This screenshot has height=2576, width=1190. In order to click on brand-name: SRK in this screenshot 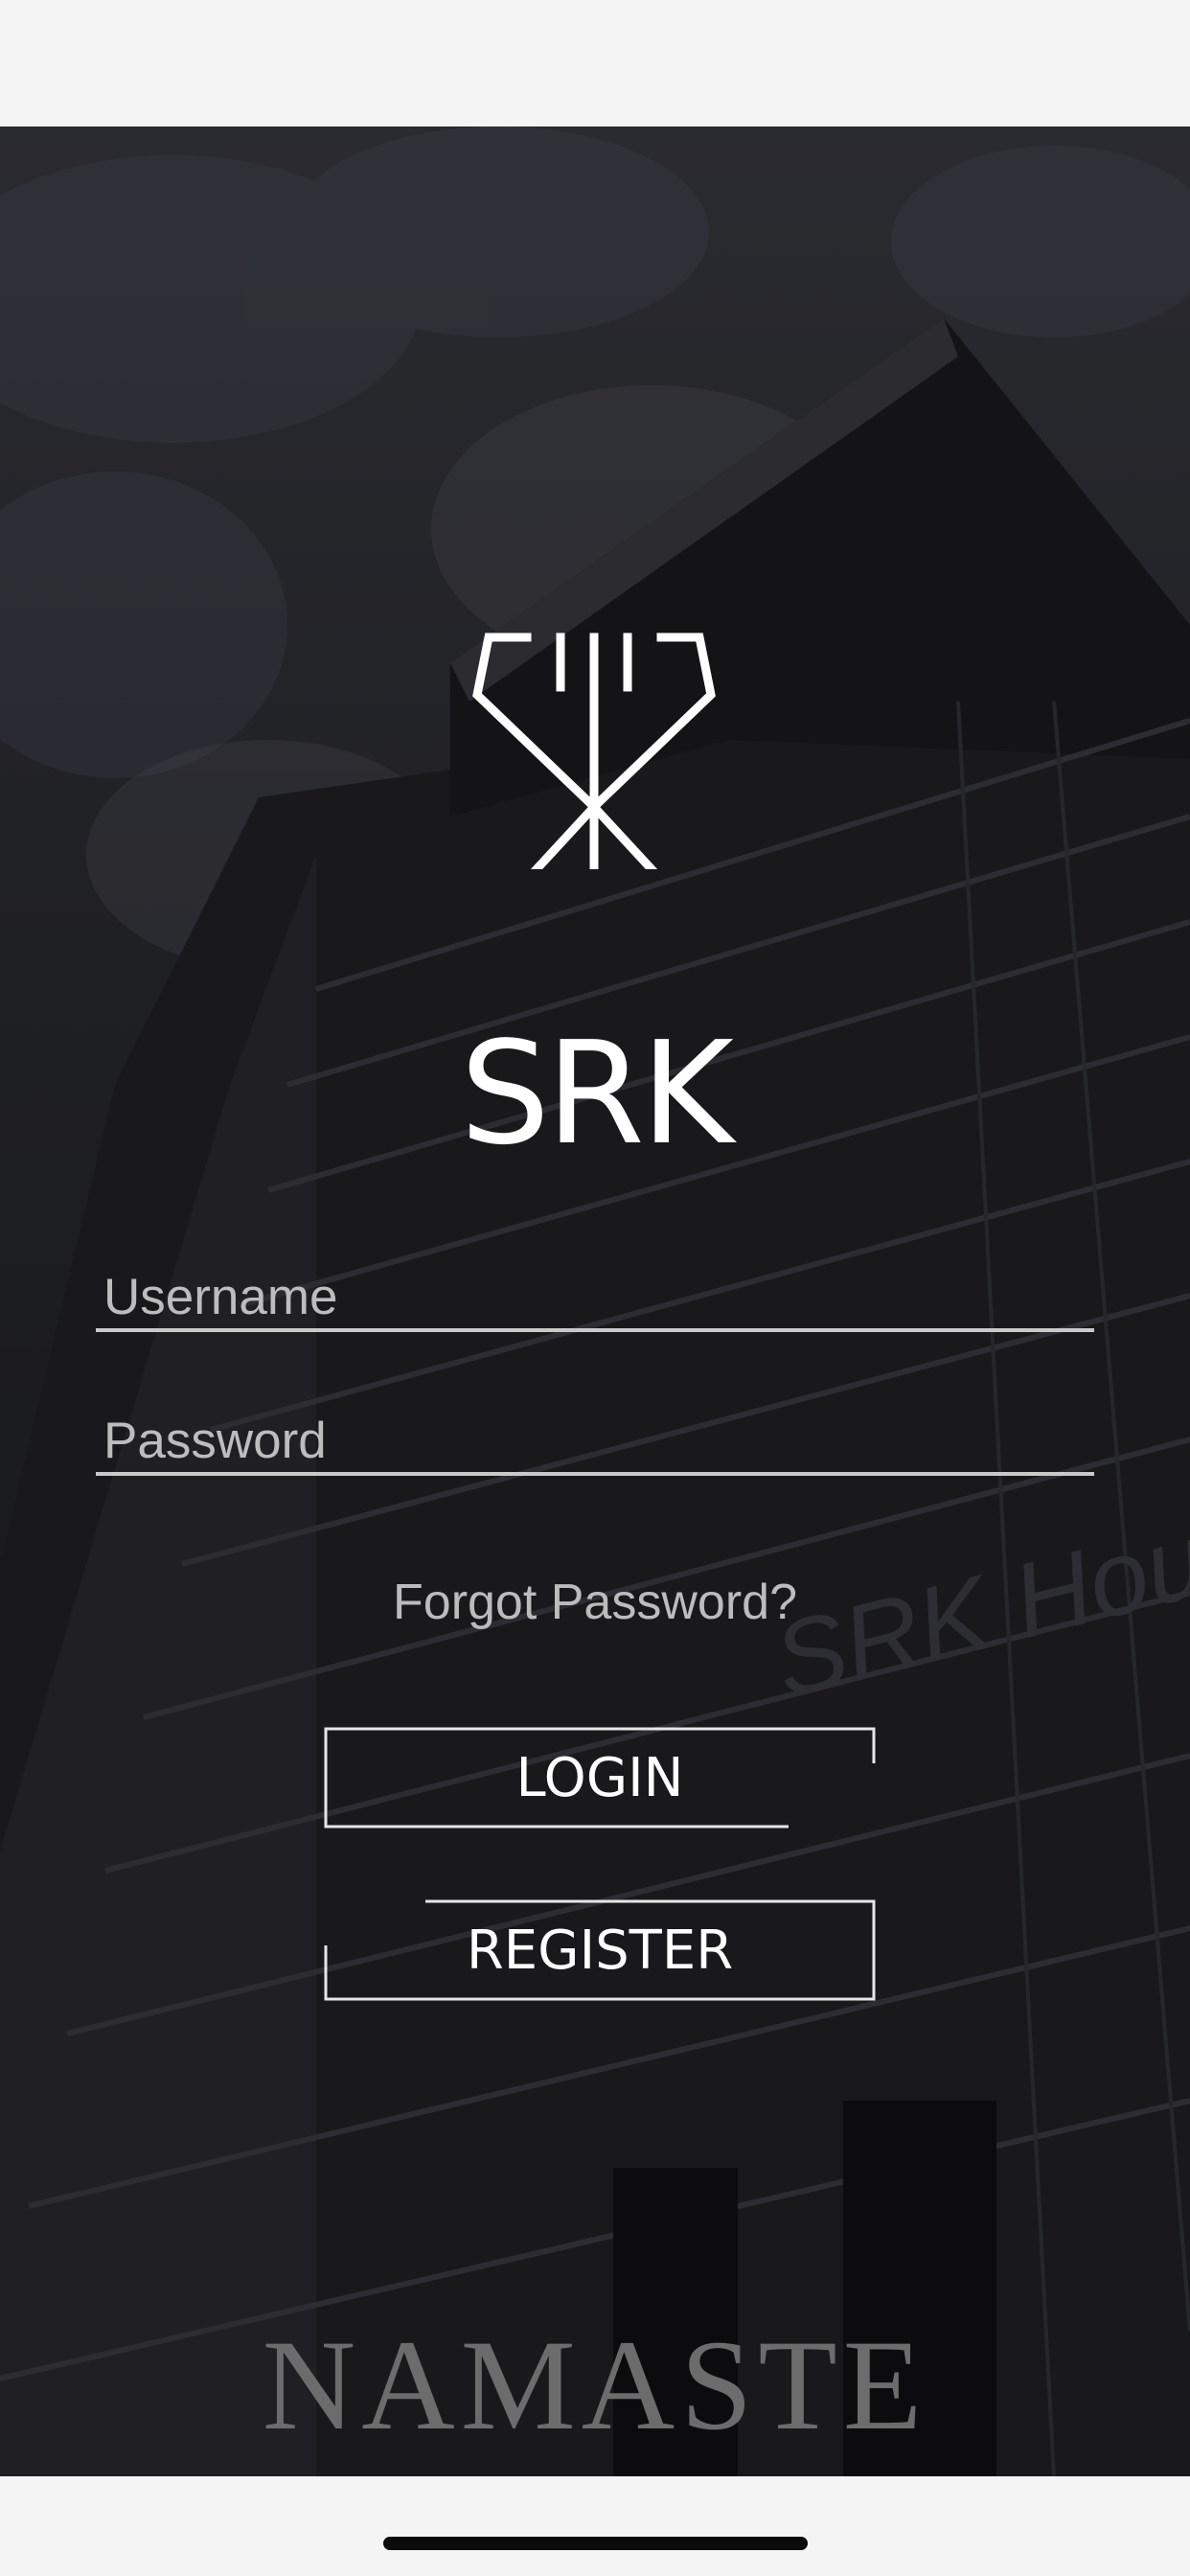, I will do `click(597, 1093)`.